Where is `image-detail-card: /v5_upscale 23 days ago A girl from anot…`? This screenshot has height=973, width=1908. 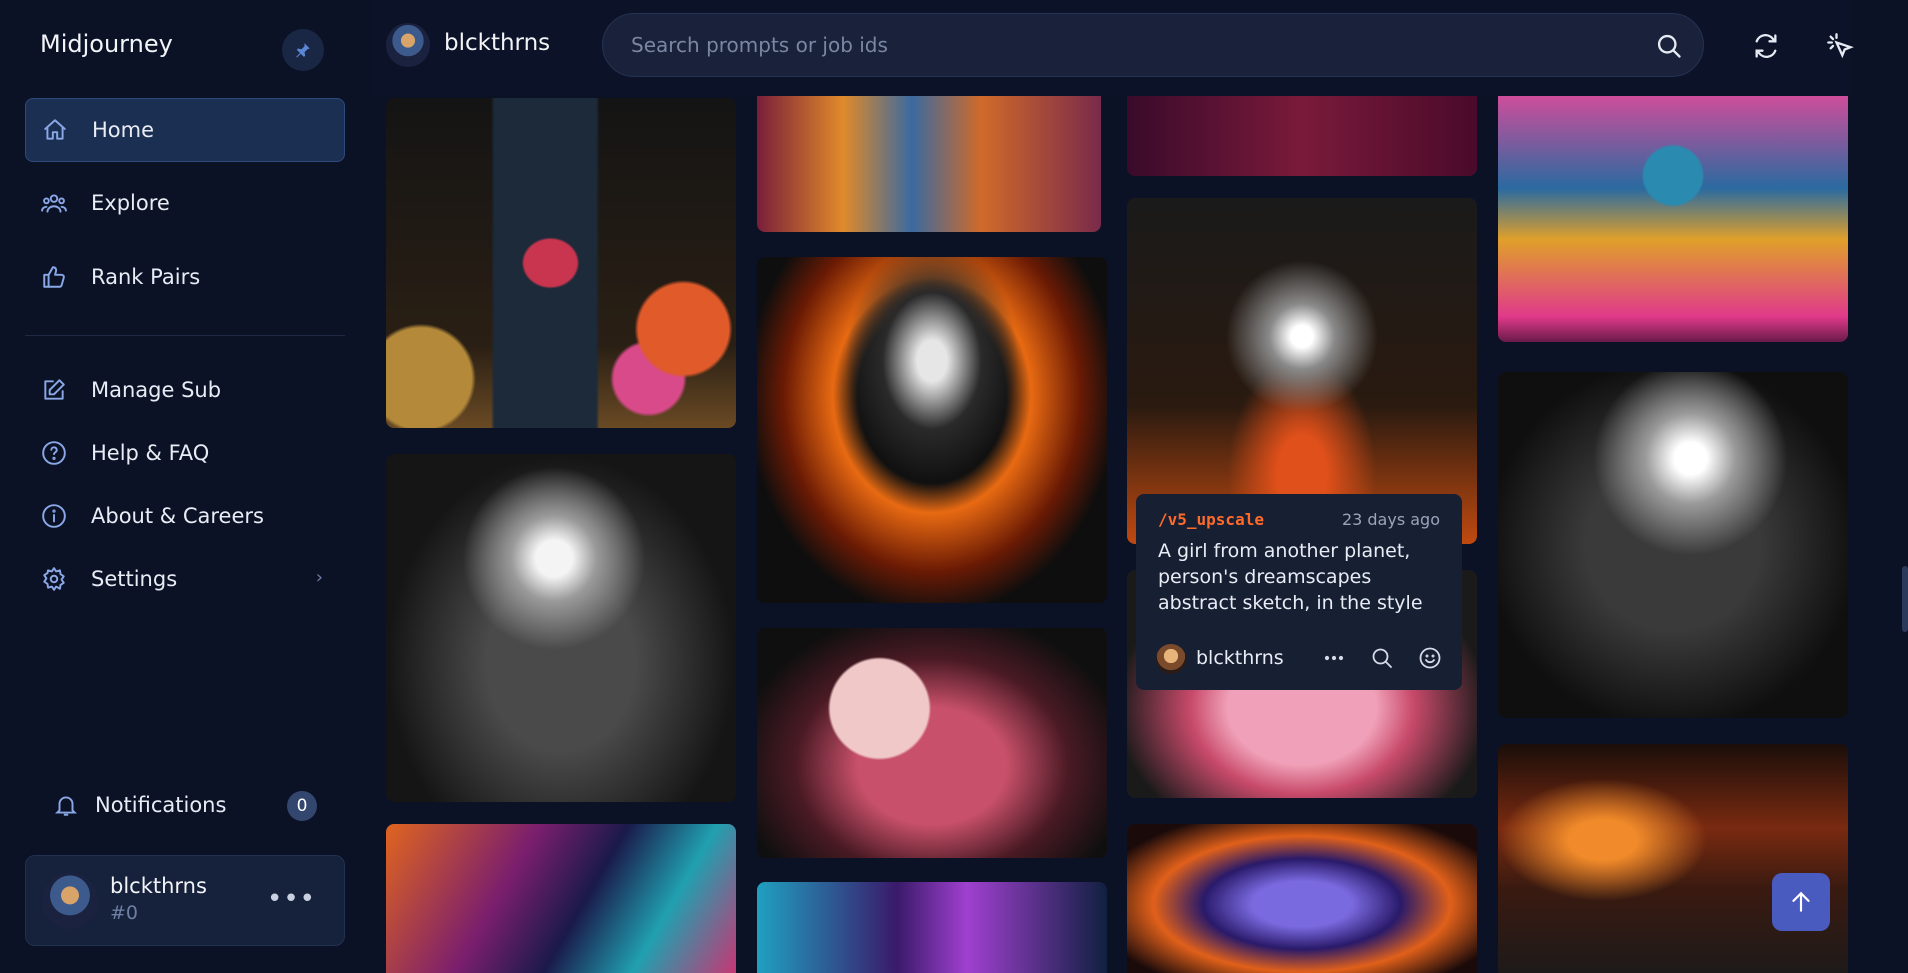 image-detail-card: /v5_upscale 23 days ago A girl from anot… is located at coordinates (1299, 592).